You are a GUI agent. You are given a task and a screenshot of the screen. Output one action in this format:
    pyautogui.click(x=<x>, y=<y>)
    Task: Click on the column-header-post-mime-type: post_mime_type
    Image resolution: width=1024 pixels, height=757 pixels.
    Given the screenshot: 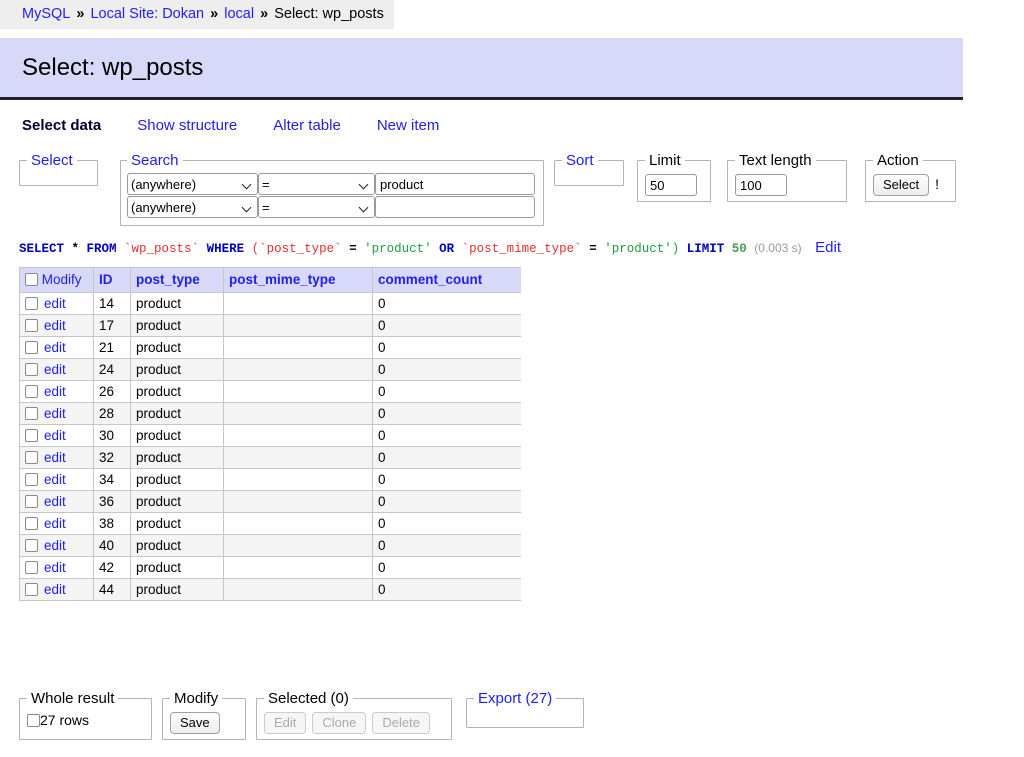 What is the action you would take?
    pyautogui.click(x=298, y=280)
    